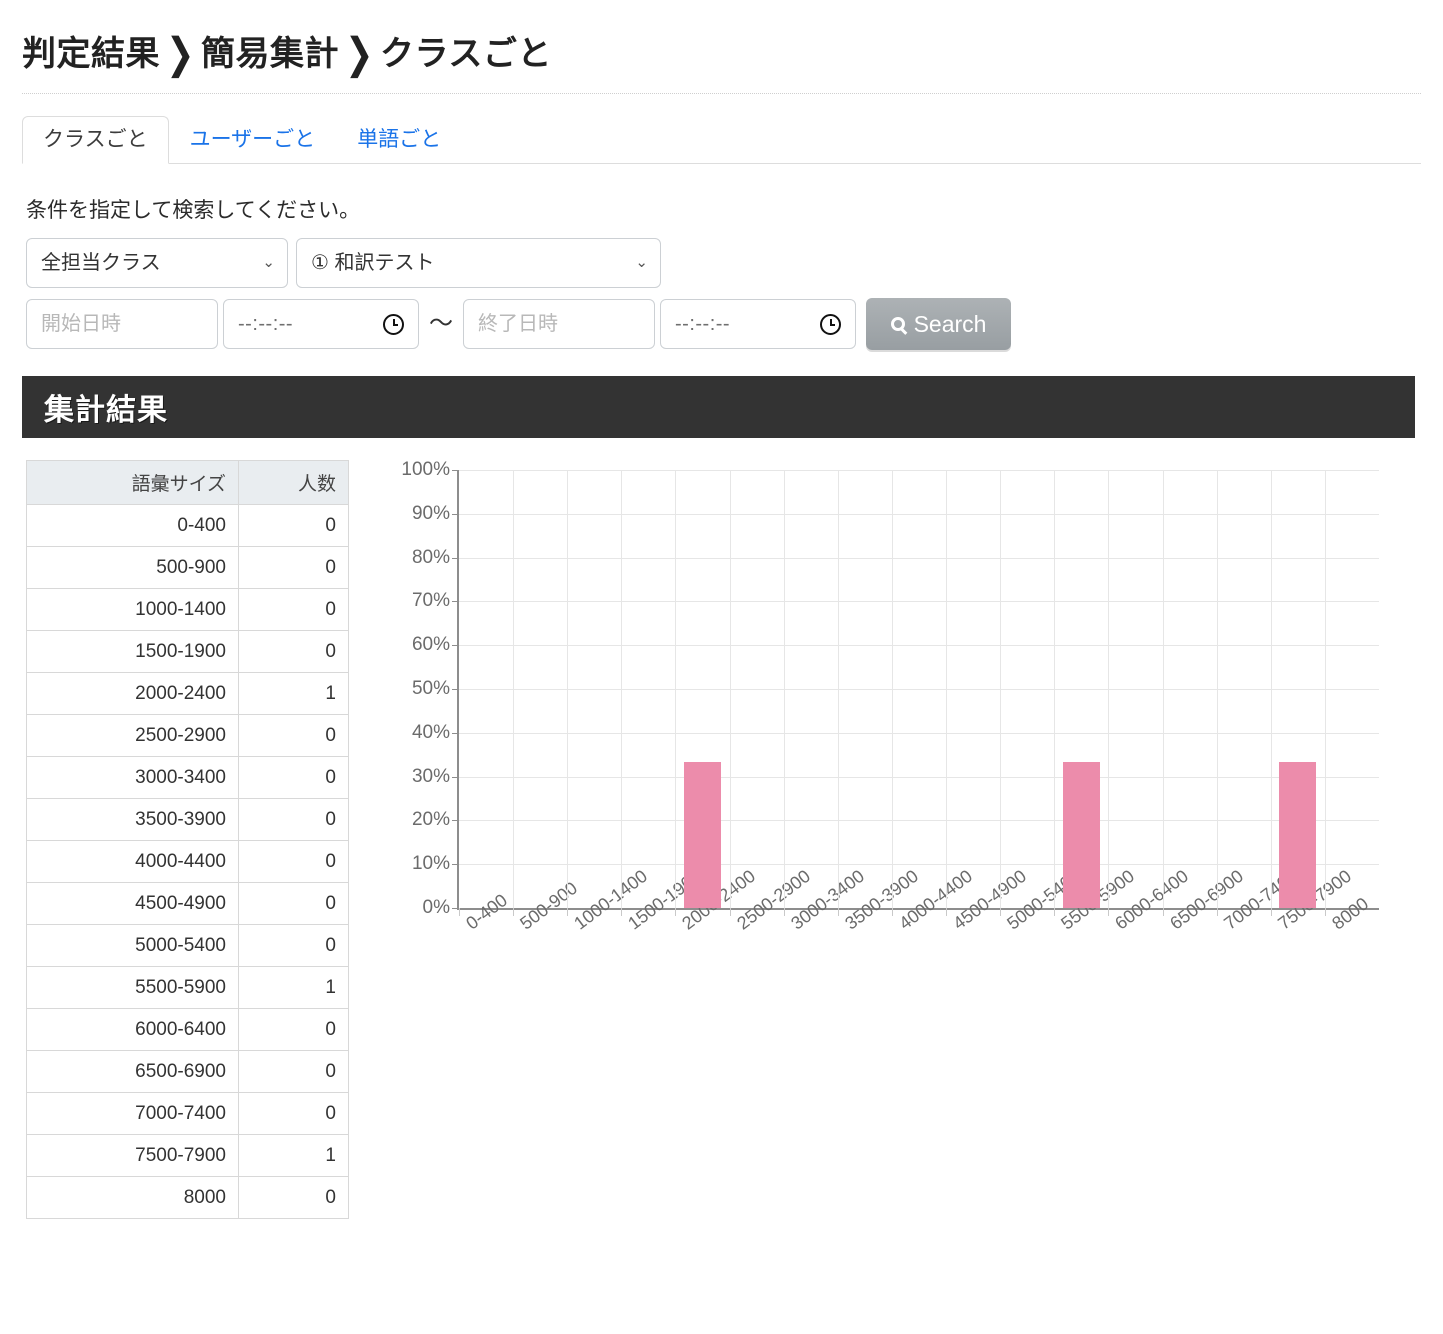 Image resolution: width=1443 pixels, height=1334 pixels. What do you see at coordinates (95, 140) in the screenshot?
I see `tab-class: クラスごと` at bounding box center [95, 140].